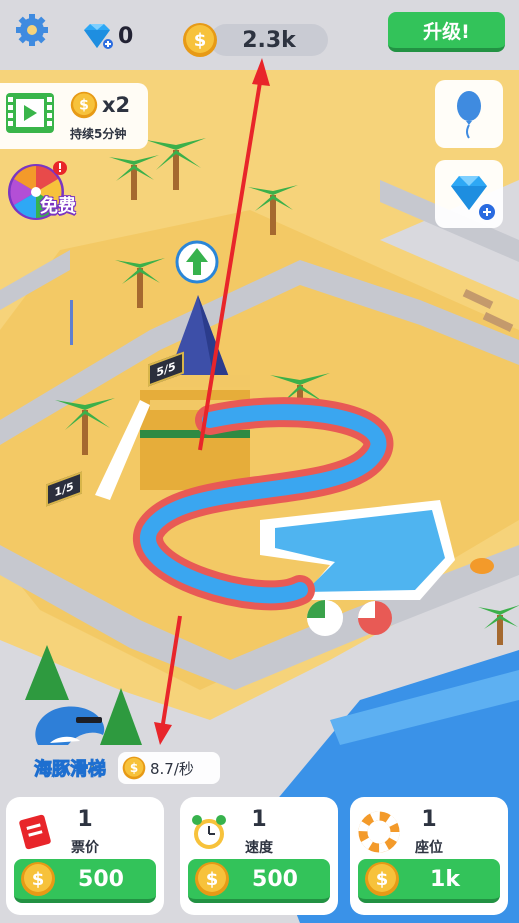  I want to click on balloon-icon, so click(469, 115).